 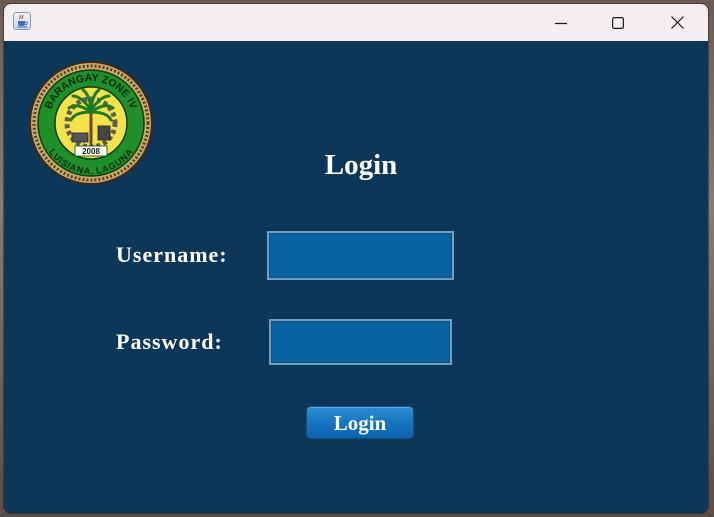 I want to click on minimize-button, so click(x=561, y=22).